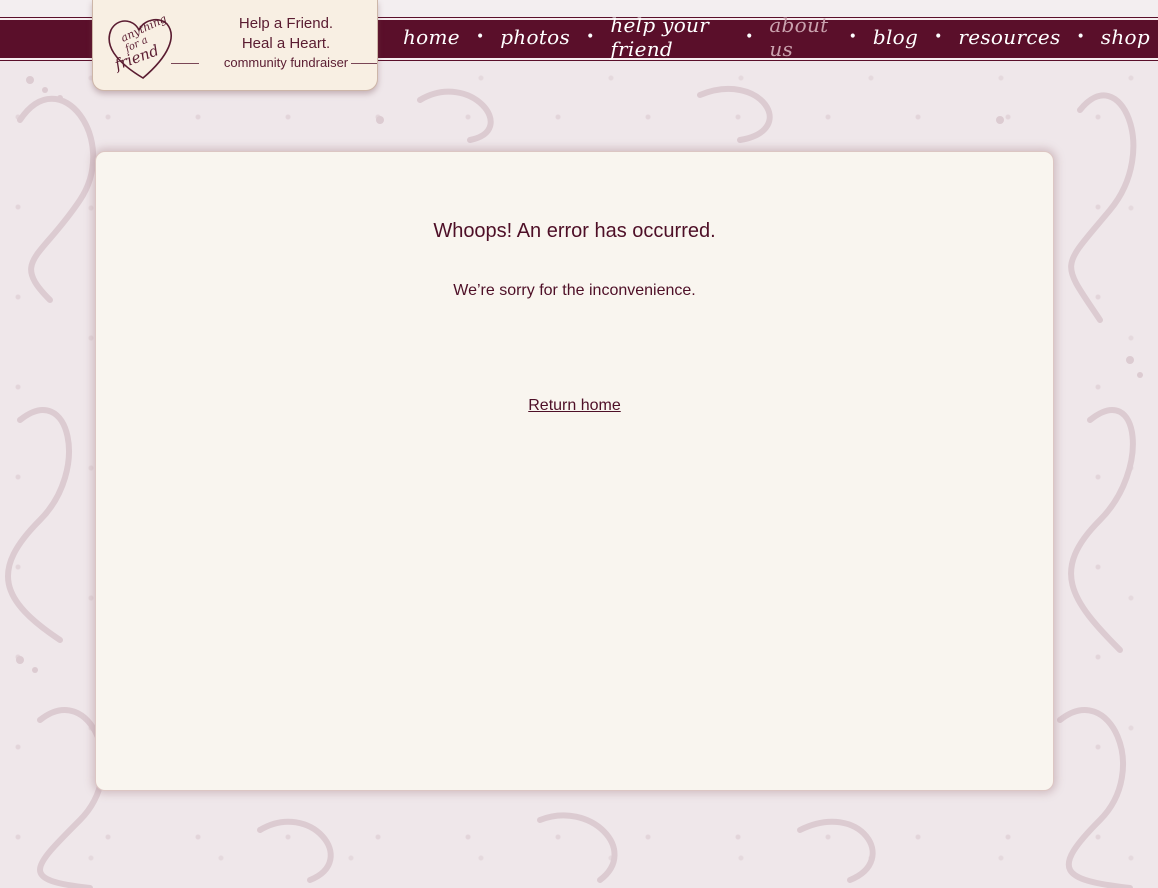  Describe the element at coordinates (364, 63) in the screenshot. I see `logo-rule-right` at that location.